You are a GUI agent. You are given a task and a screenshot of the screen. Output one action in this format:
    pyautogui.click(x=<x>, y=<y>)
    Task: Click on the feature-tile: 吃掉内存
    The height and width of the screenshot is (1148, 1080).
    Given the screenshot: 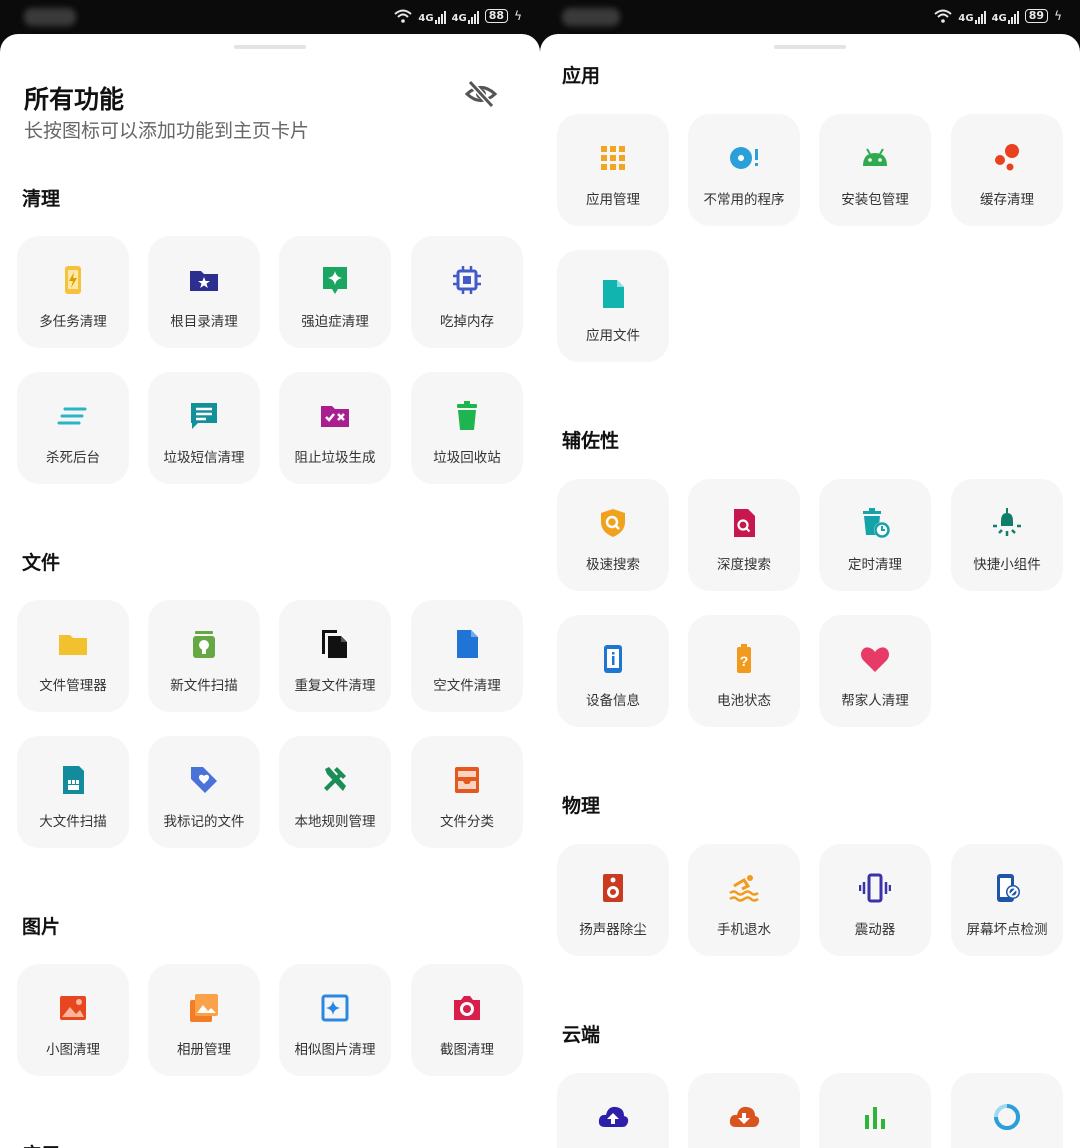 What is the action you would take?
    pyautogui.click(x=467, y=292)
    